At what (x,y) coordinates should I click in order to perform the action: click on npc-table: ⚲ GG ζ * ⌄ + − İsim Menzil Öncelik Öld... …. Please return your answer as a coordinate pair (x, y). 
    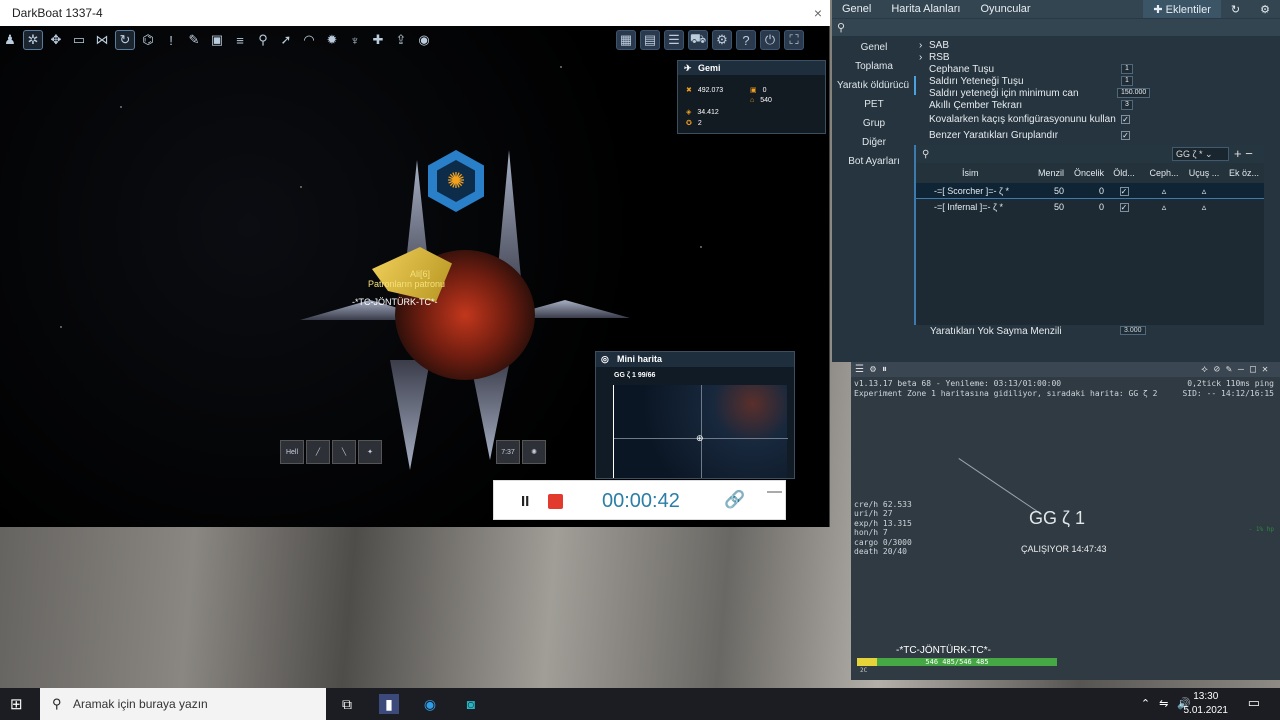
    Looking at the image, I should click on (1089, 235).